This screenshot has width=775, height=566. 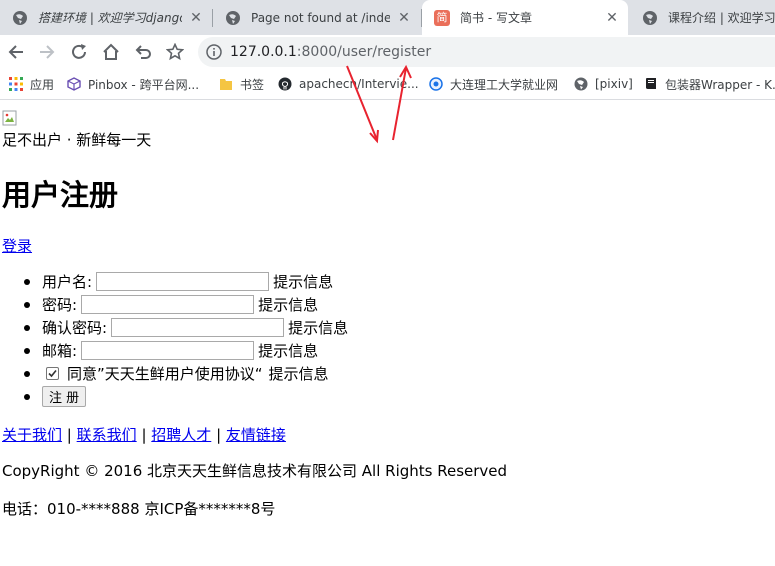 I want to click on tab-title: 搭建环境 | 欢迎学习django, so click(x=110, y=18).